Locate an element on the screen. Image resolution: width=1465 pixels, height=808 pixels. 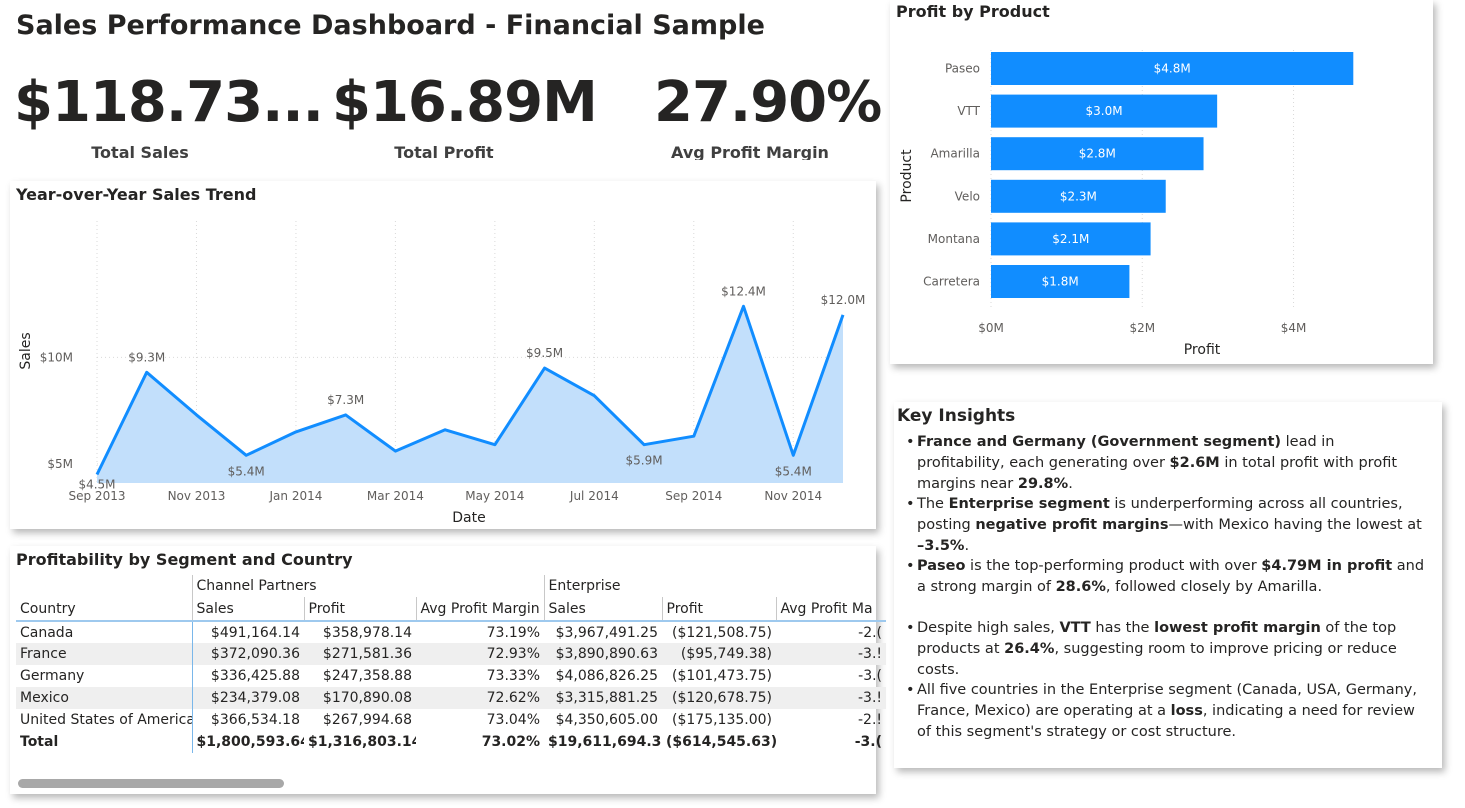
x-axis-title: Profit is located at coordinates (1202, 350).